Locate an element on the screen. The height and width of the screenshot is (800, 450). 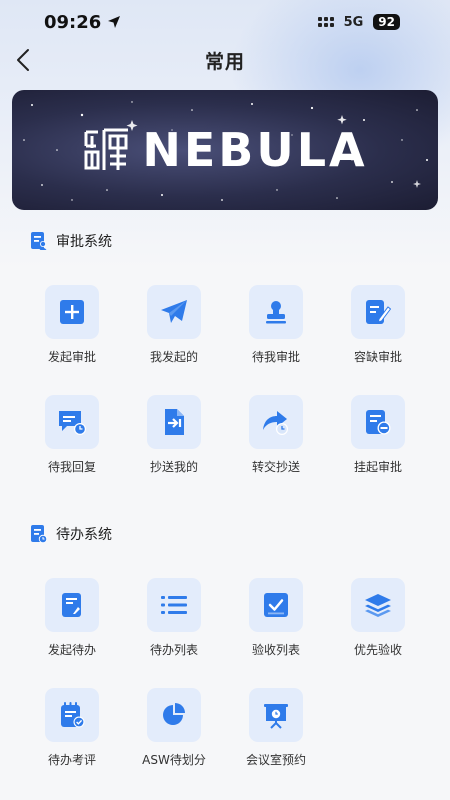
stamp-icon is located at coordinates (276, 312).